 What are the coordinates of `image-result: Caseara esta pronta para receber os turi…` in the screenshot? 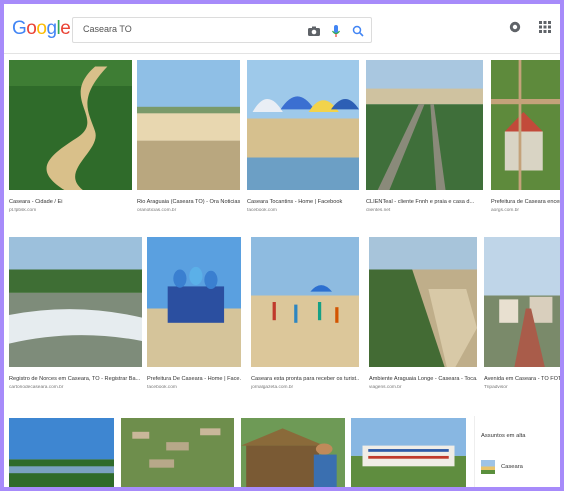 It's located at (305, 316).